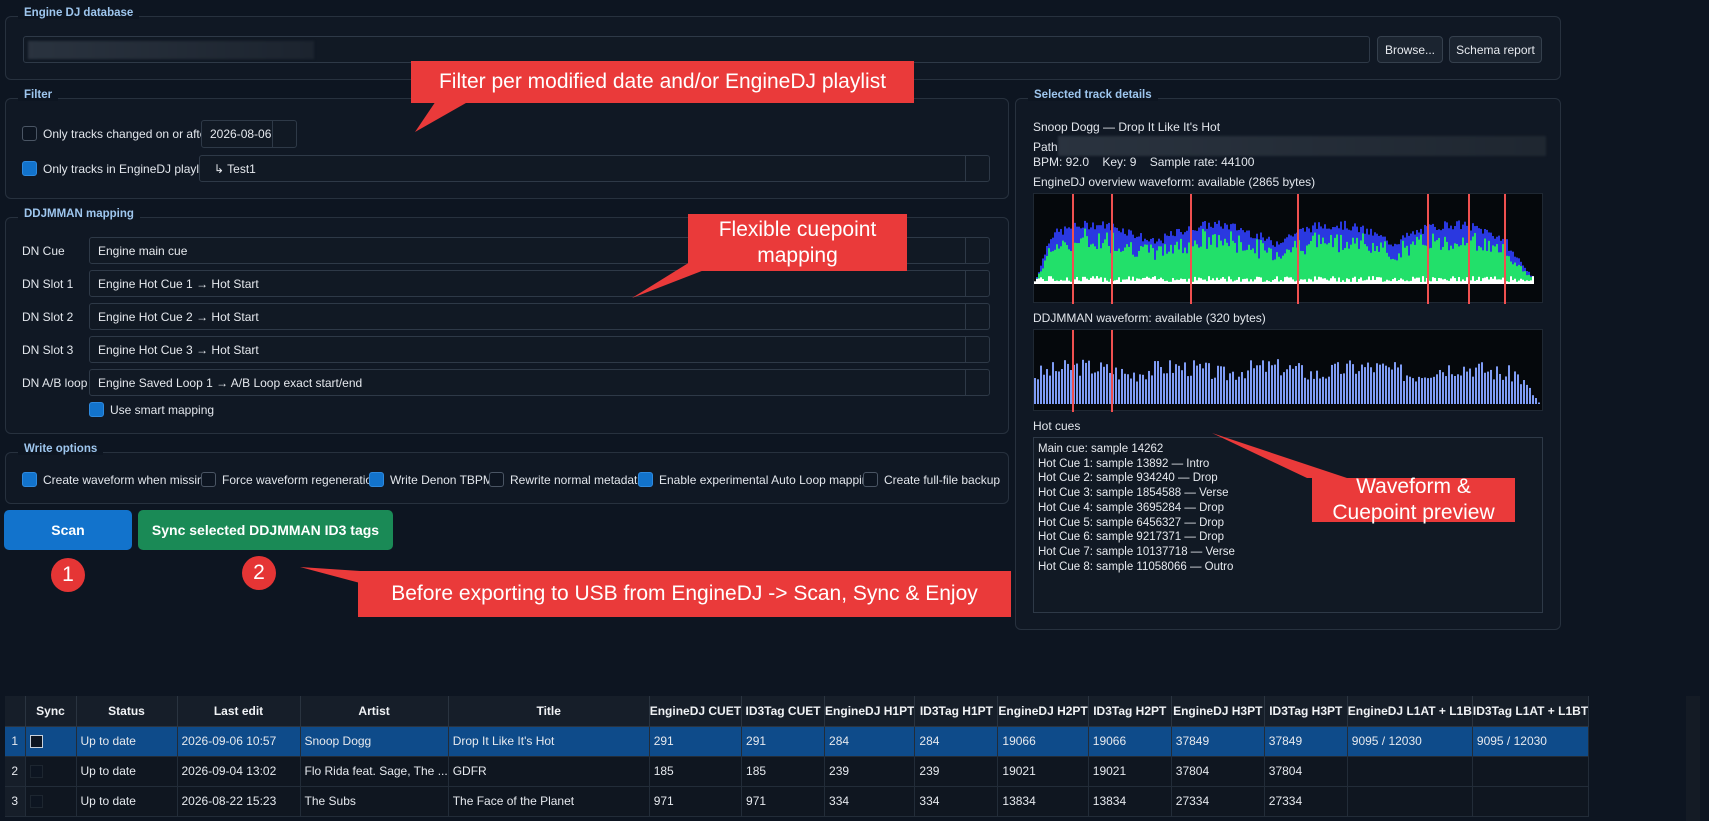  What do you see at coordinates (96, 409) in the screenshot?
I see `smart-mapping-checkbox` at bounding box center [96, 409].